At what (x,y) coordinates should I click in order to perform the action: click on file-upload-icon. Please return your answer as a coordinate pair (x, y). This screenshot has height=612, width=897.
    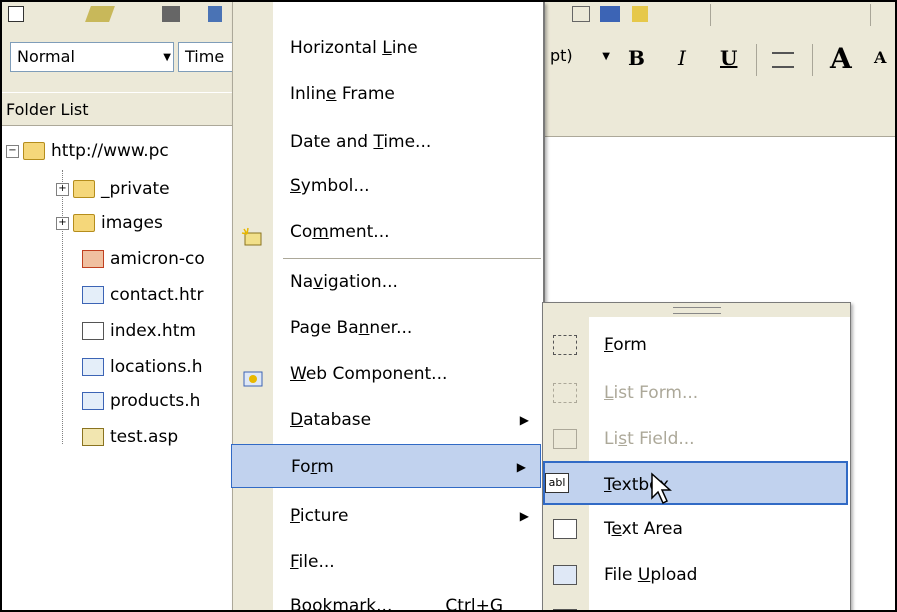
    Looking at the image, I should click on (565, 575).